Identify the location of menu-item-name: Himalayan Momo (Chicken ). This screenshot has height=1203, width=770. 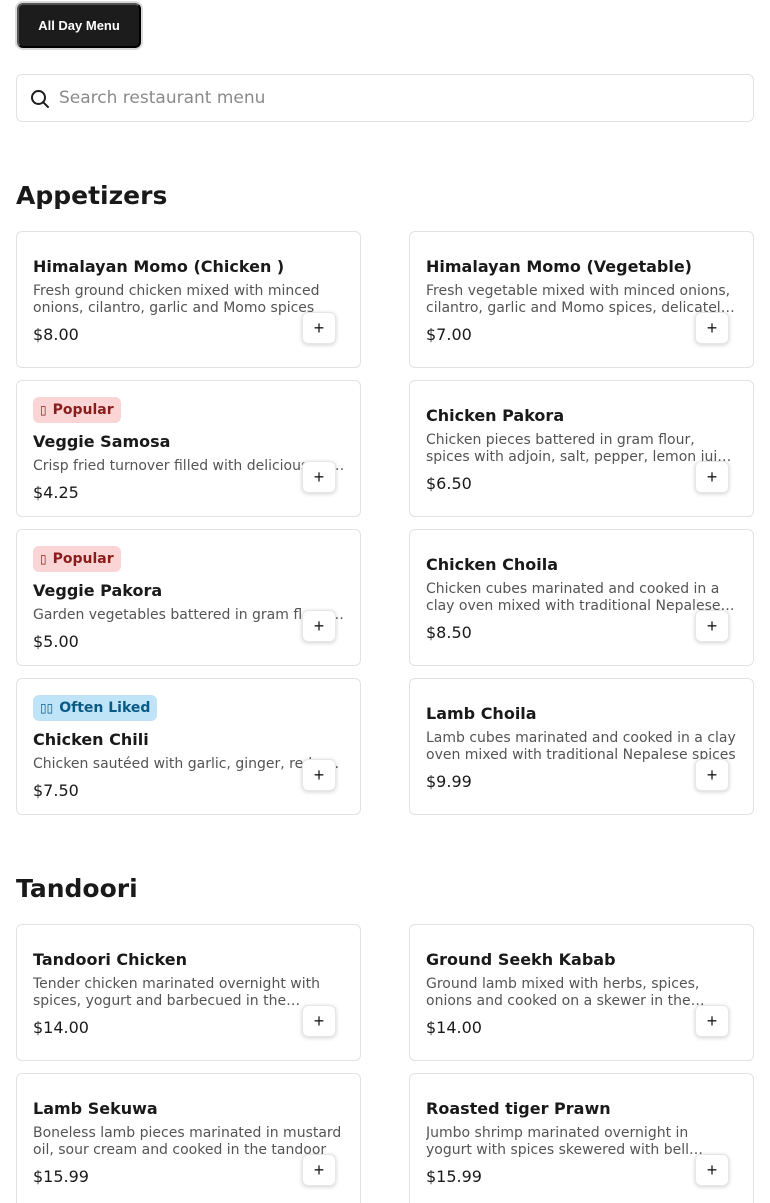
(159, 266).